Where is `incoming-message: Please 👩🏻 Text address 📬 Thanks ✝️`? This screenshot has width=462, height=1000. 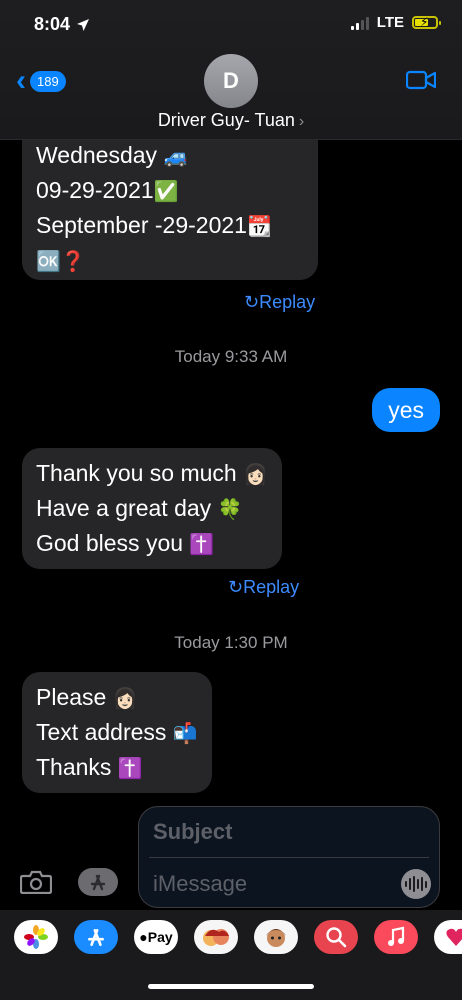 incoming-message: Please 👩🏻 Text address 📬 Thanks ✝️ is located at coordinates (117, 732).